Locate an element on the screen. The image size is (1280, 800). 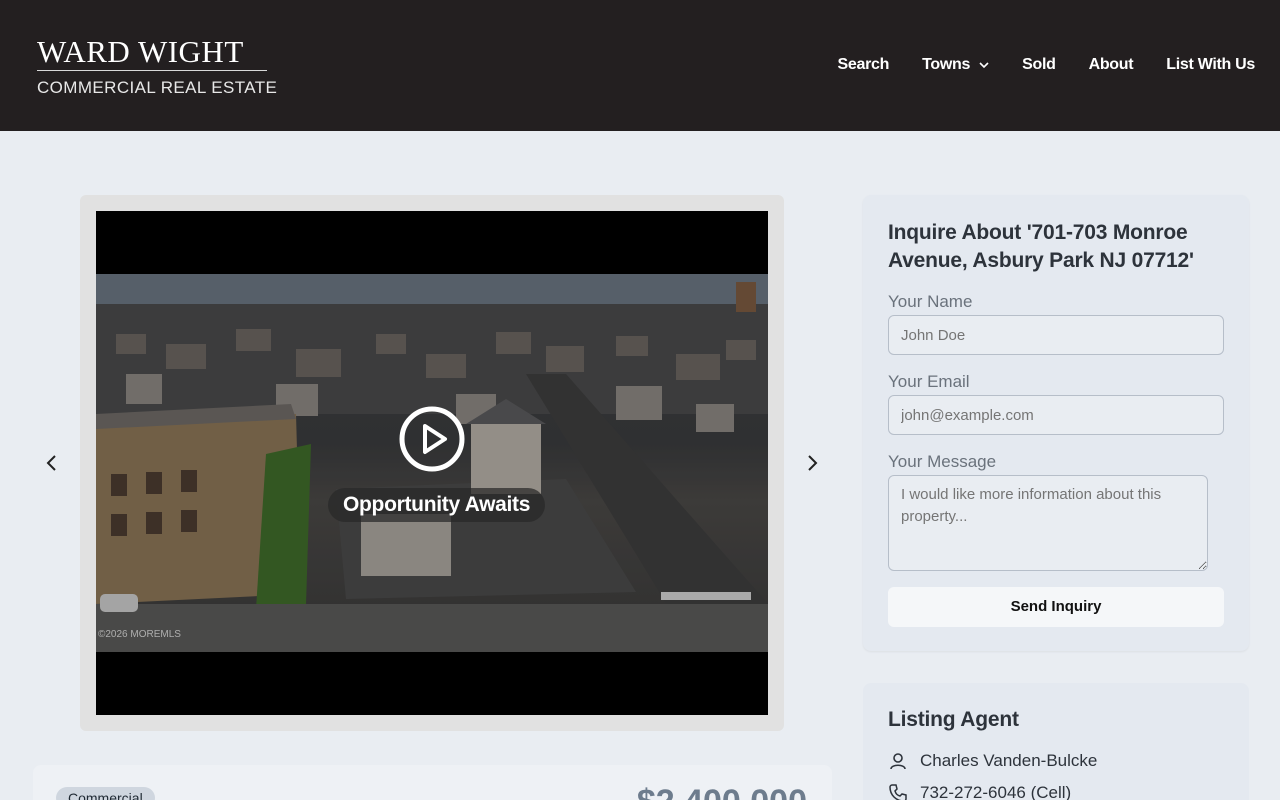
send-inquiry-button: Send Inquiry is located at coordinates (1056, 607).